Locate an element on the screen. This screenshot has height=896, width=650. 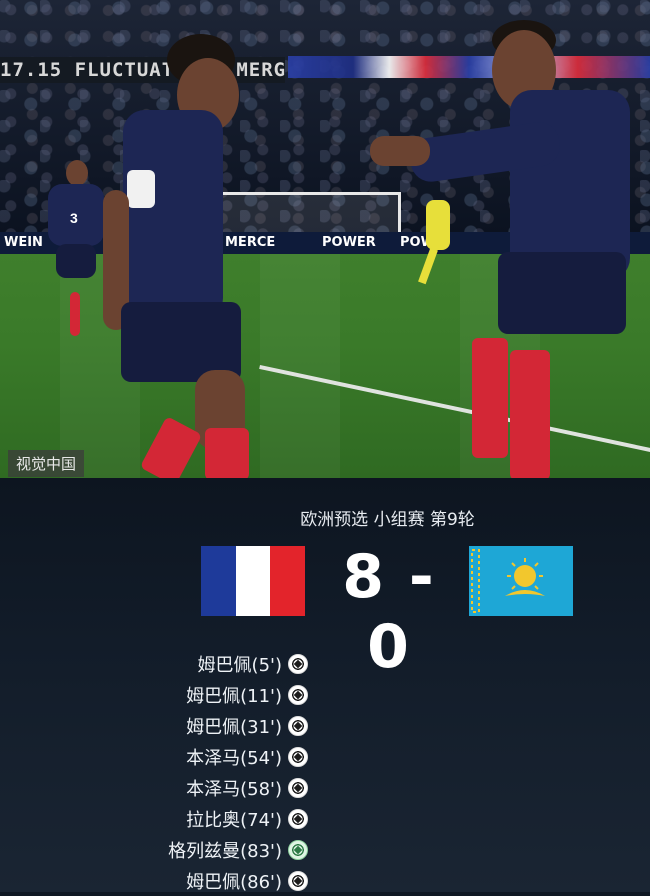
scorer-row: 姆巴佩(11') is located at coordinates (154, 694).